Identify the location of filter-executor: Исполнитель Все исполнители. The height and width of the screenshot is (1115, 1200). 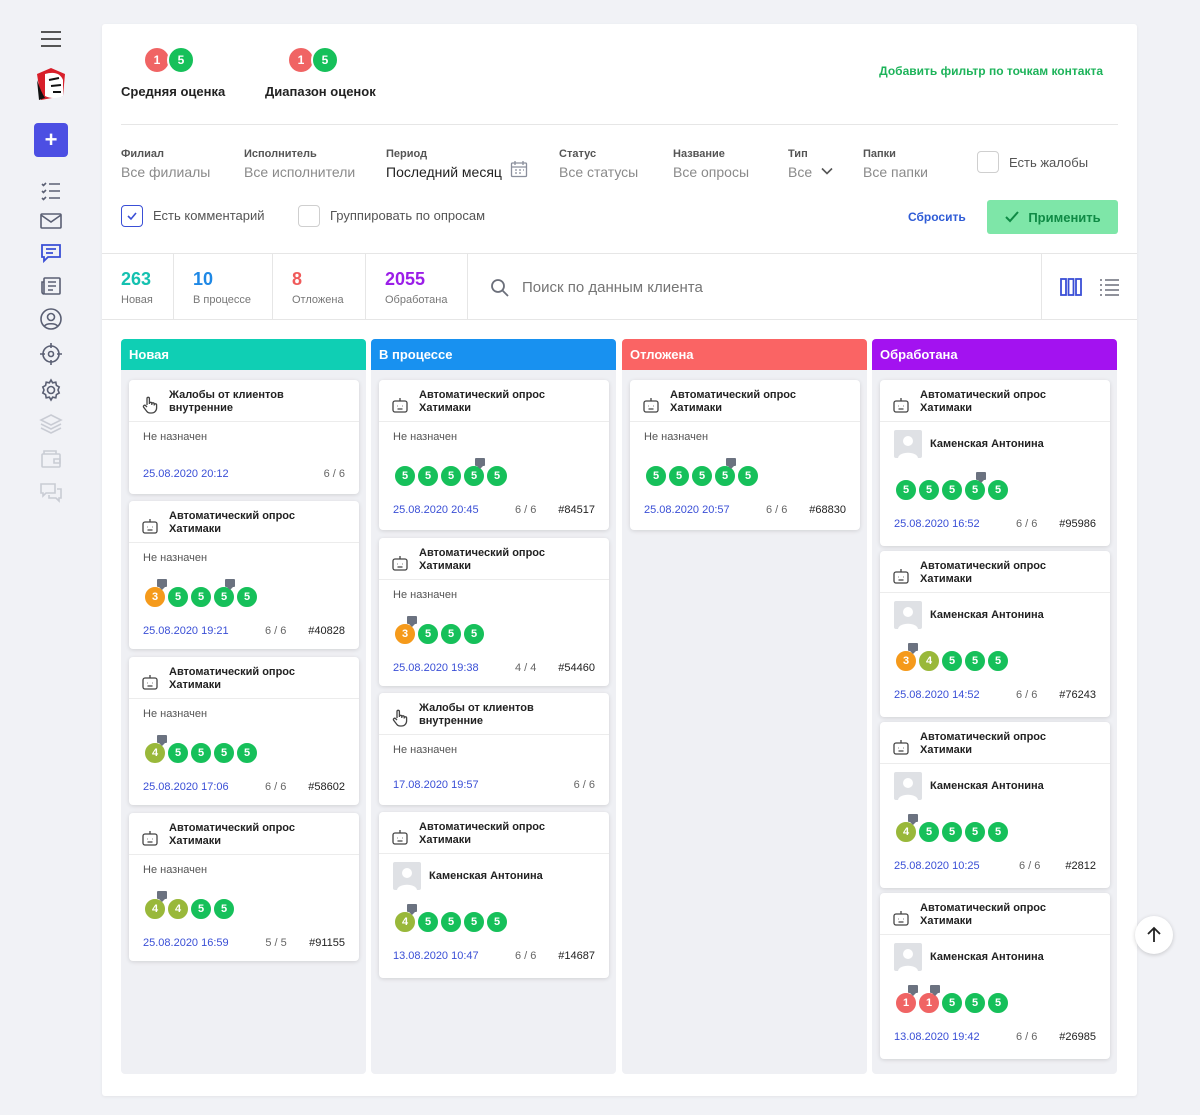
(299, 164).